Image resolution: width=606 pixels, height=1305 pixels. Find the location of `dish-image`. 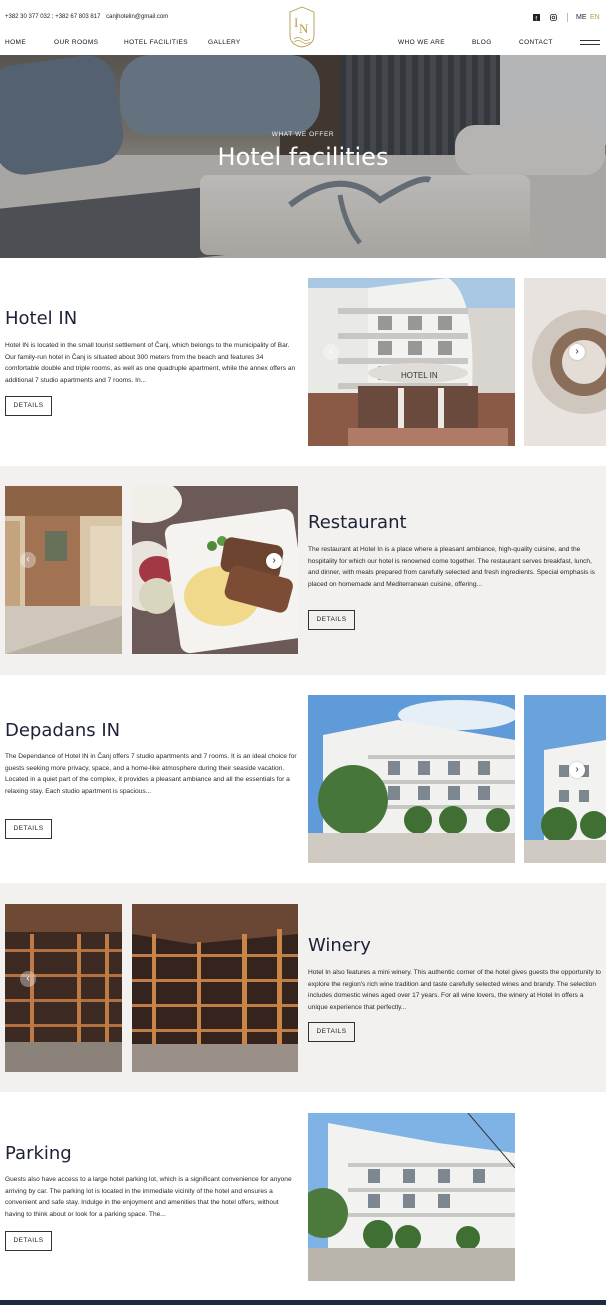

dish-image is located at coordinates (215, 570).